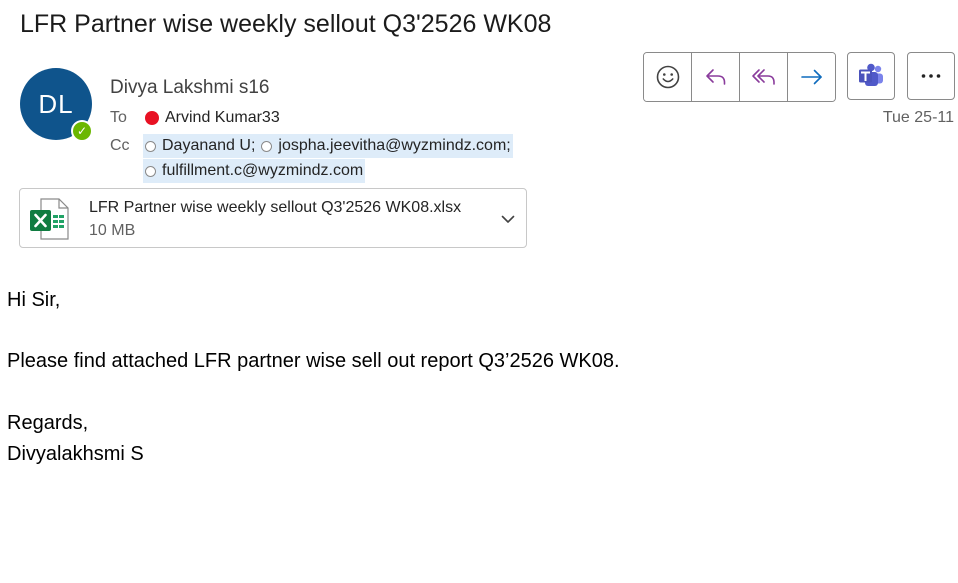  I want to click on attachment-menu-button, so click(508, 221).